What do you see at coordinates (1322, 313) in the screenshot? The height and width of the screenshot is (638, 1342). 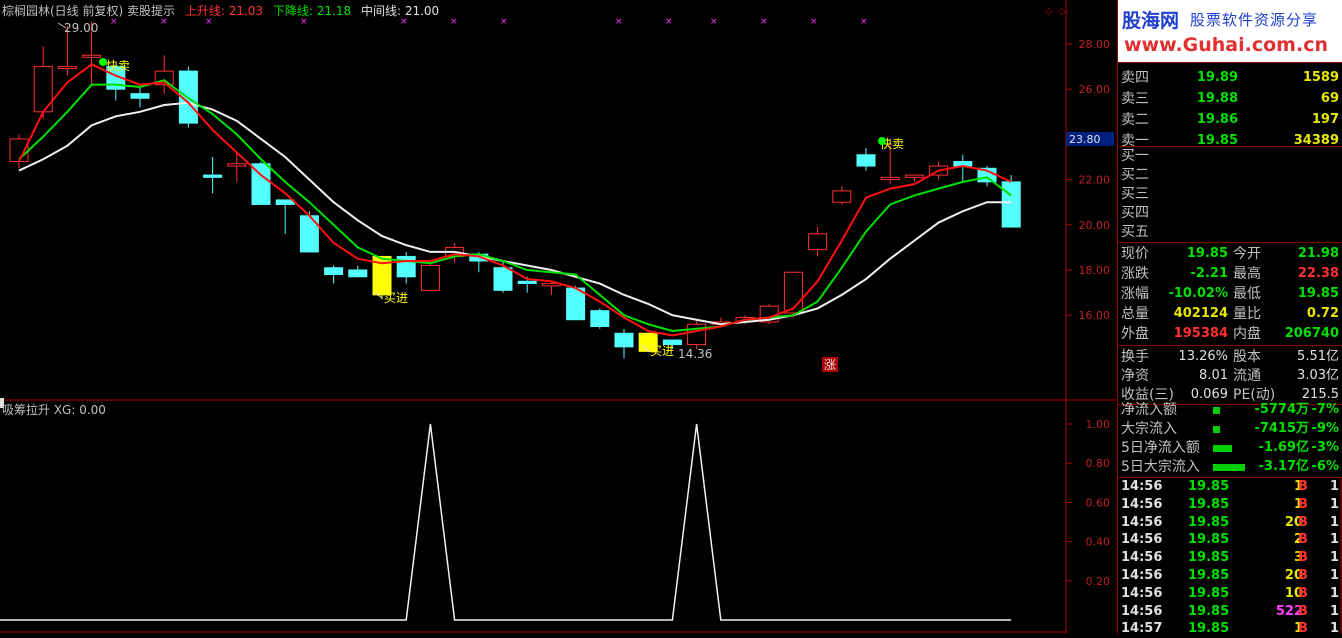 I see `quote-value: 0.72` at bounding box center [1322, 313].